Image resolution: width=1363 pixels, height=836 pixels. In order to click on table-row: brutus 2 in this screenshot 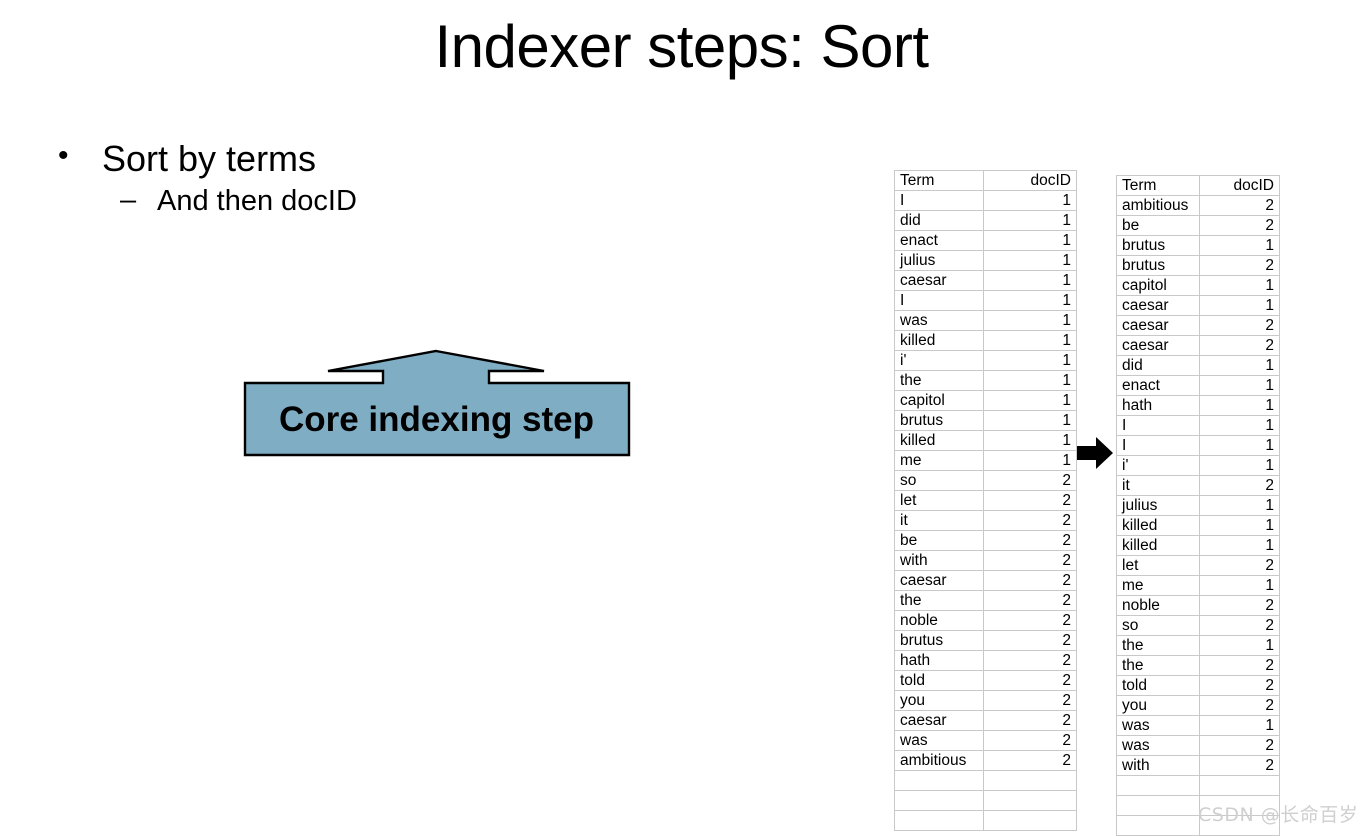, I will do `click(1198, 265)`.